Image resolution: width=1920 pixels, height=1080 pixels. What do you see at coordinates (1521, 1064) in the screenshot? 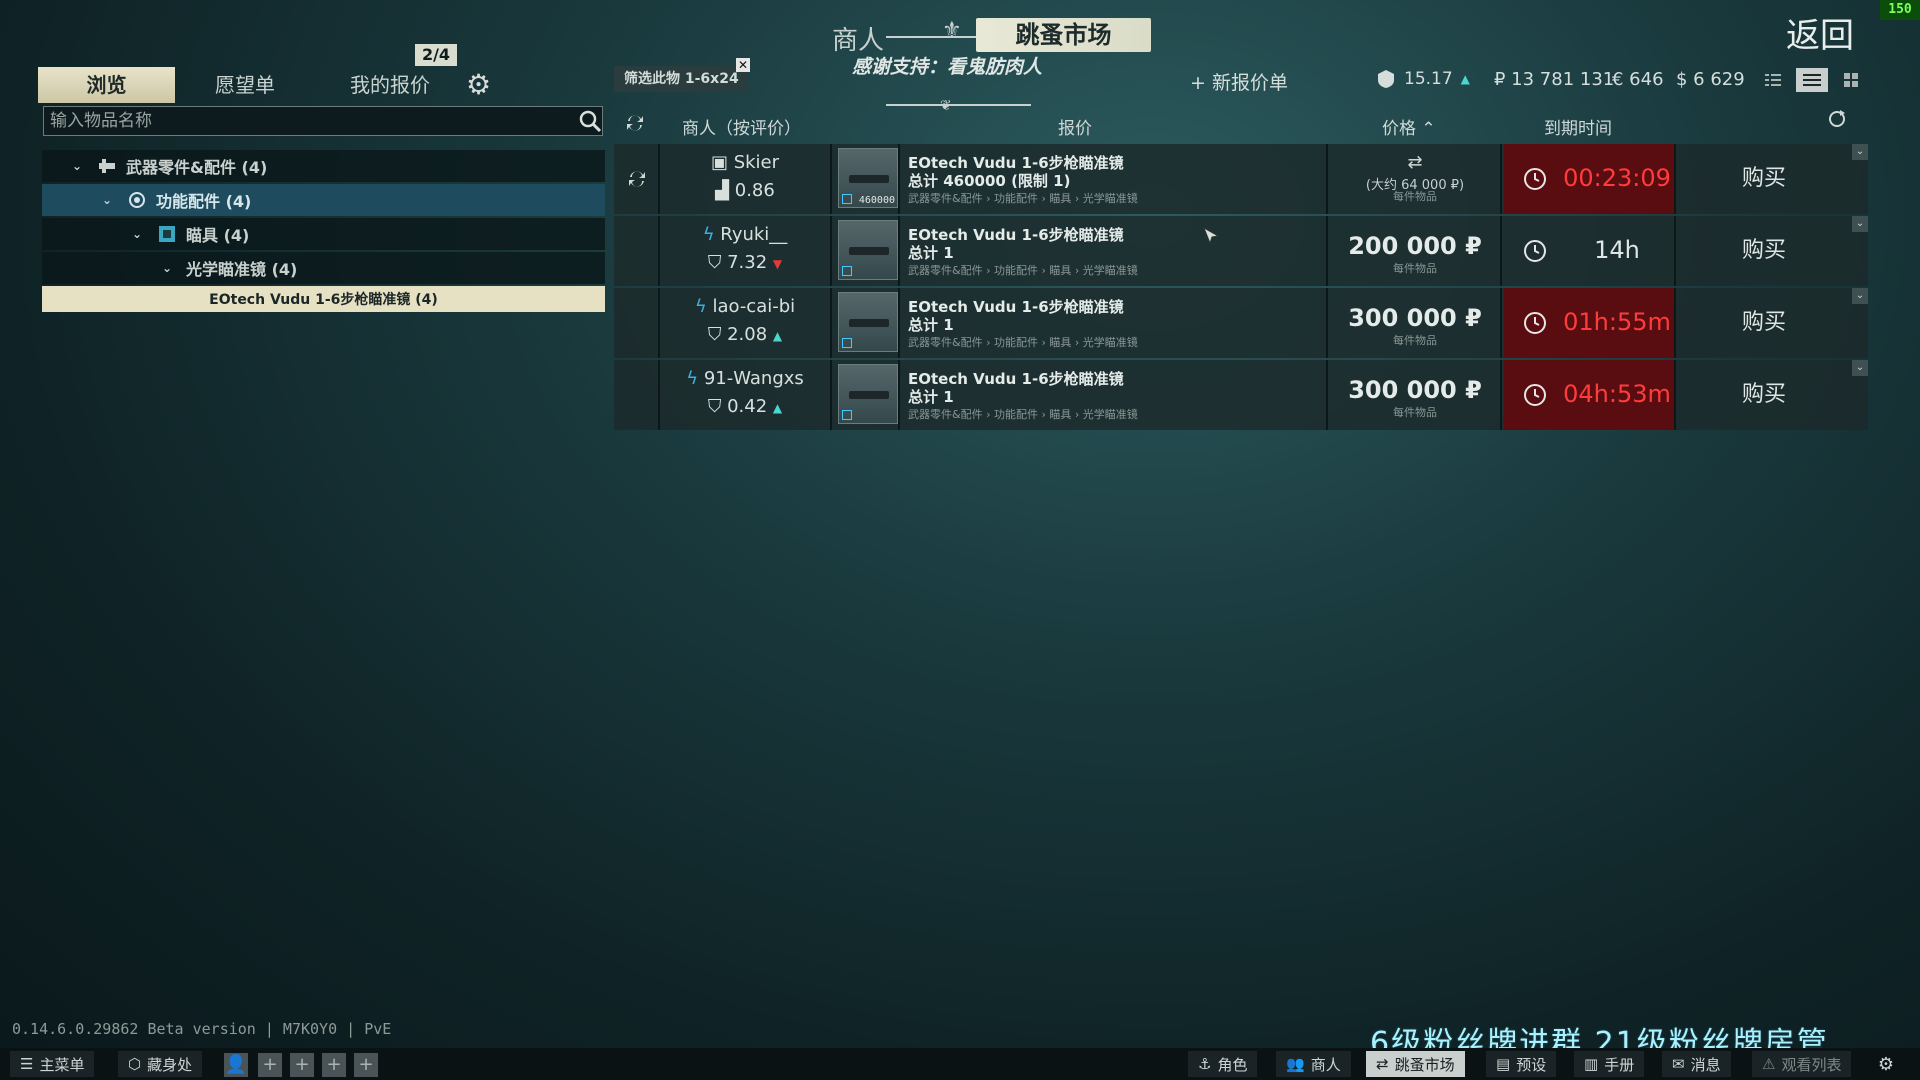
I see `presets-button: ▤ 预设` at bounding box center [1521, 1064].